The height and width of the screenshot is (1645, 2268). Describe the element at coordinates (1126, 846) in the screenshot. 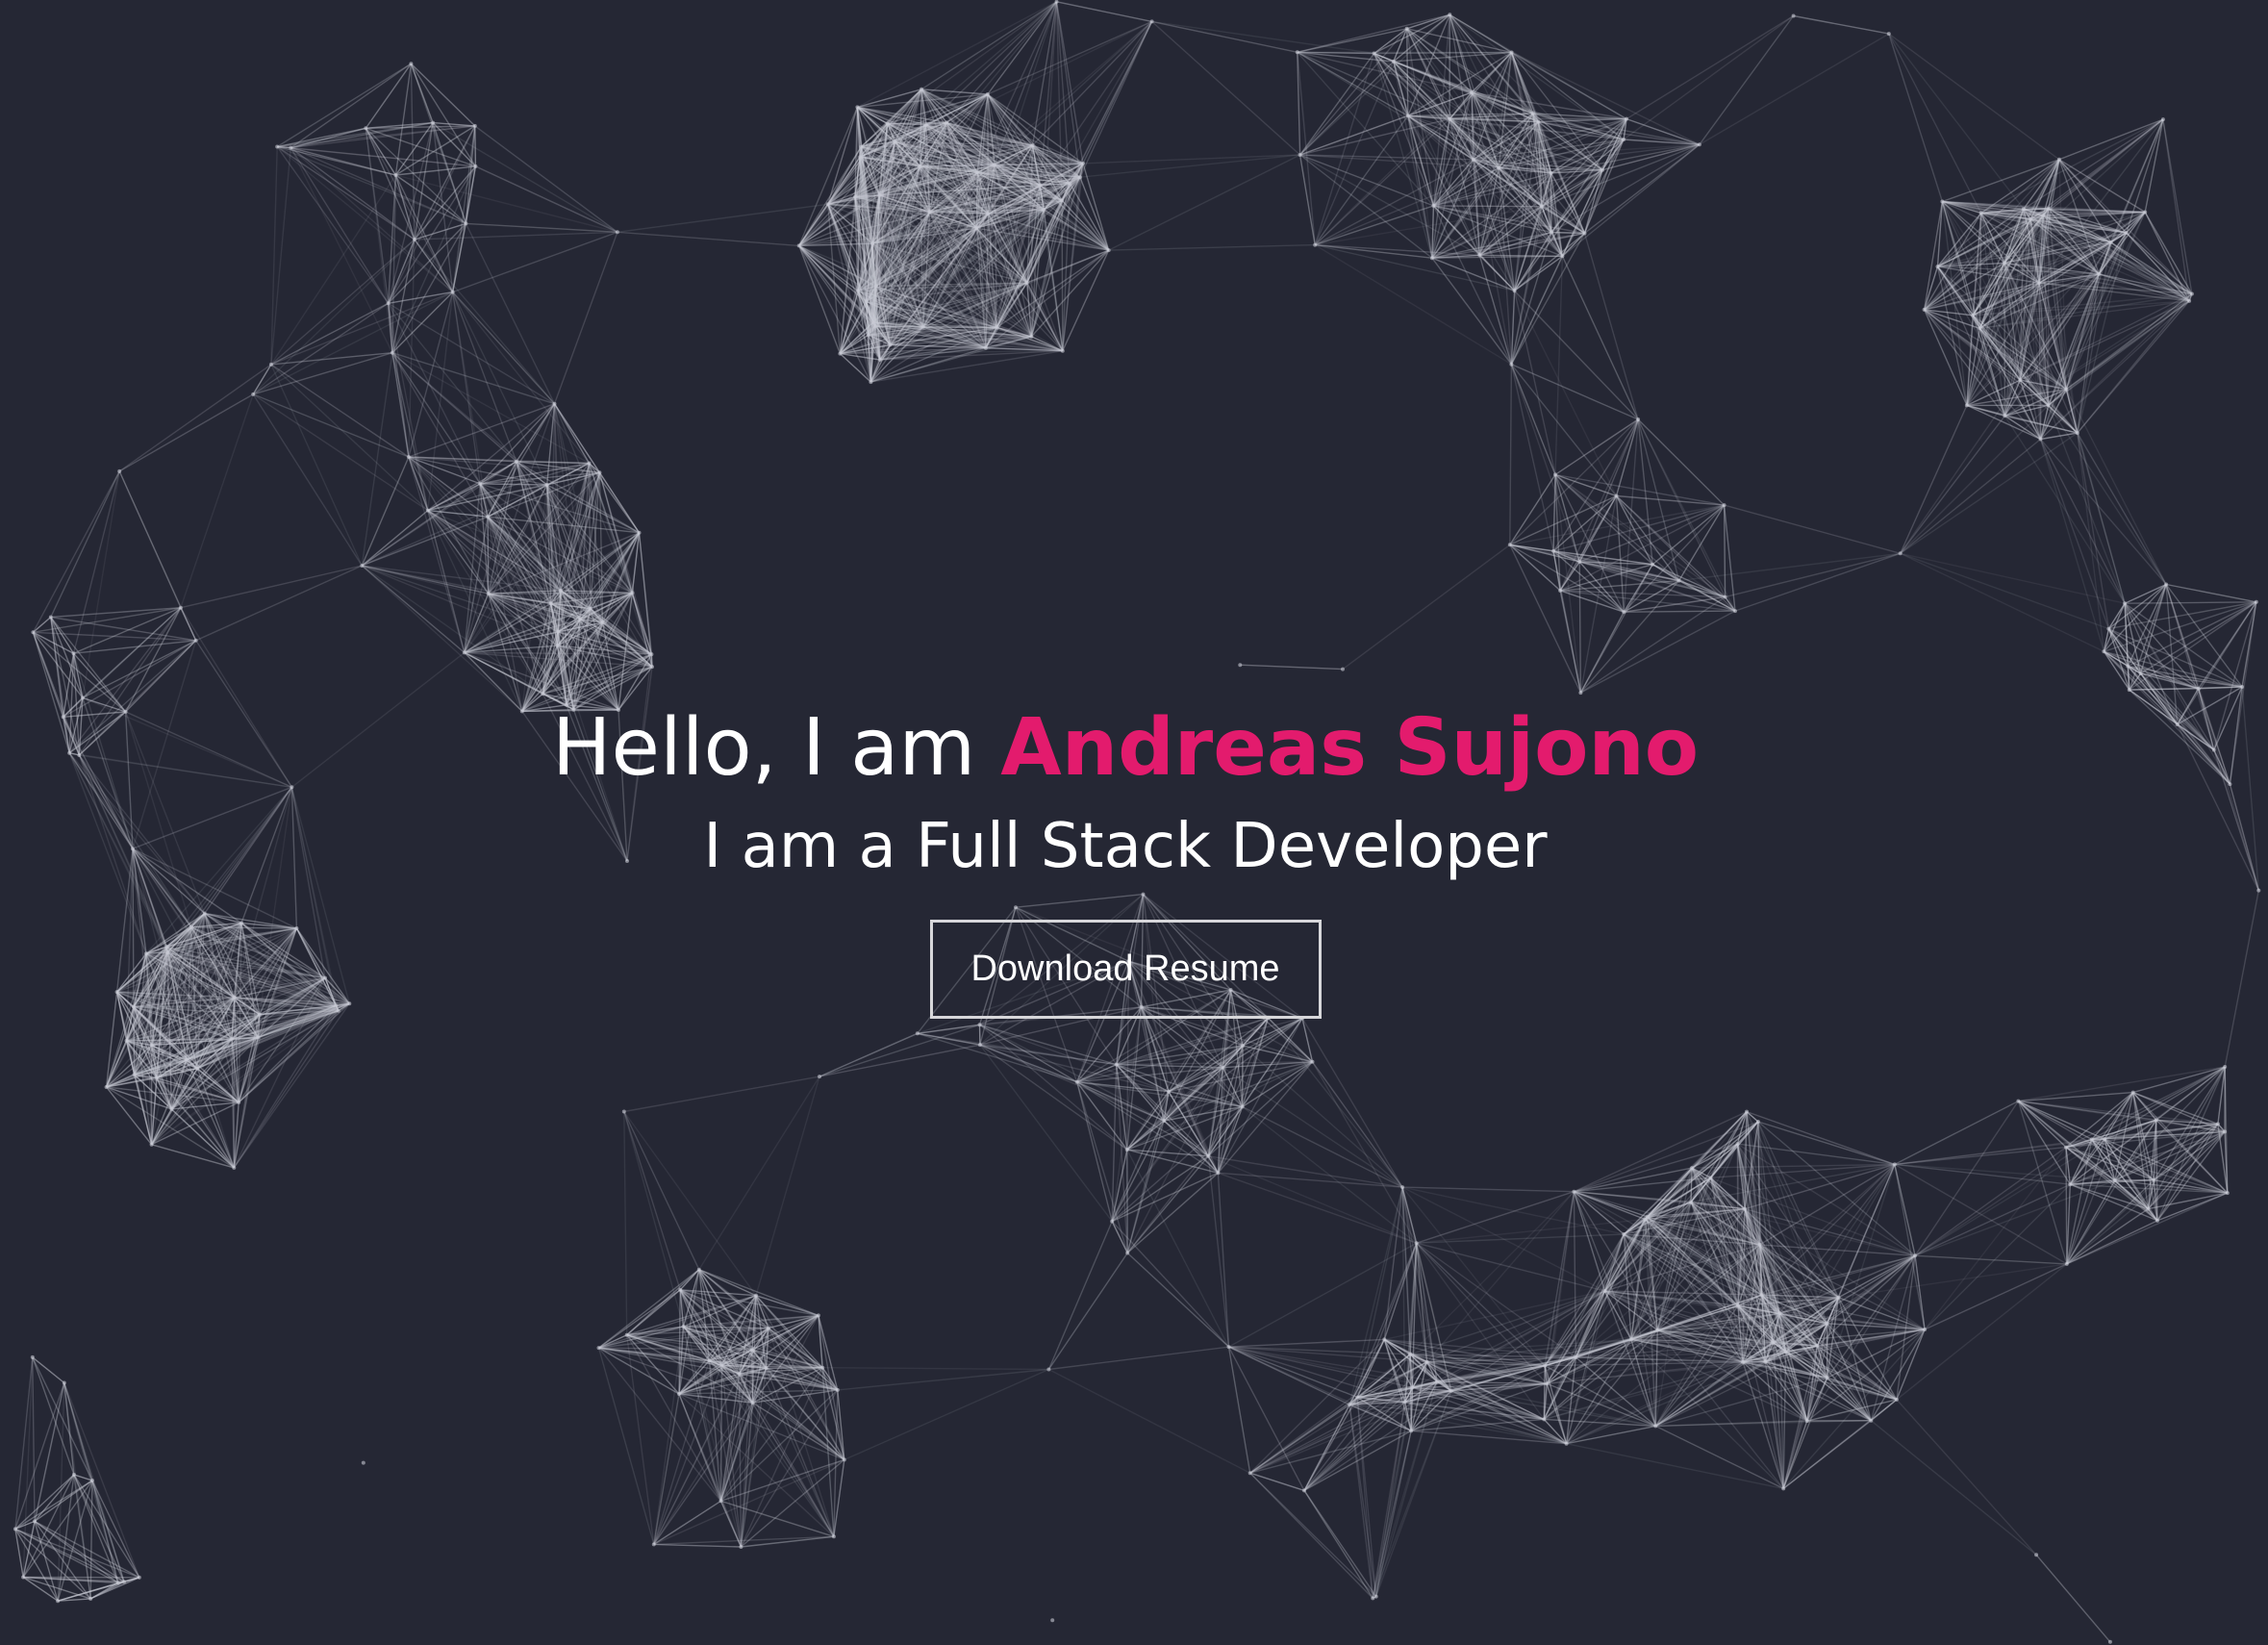

I see `tagline: I am a Full Stack Developer` at that location.